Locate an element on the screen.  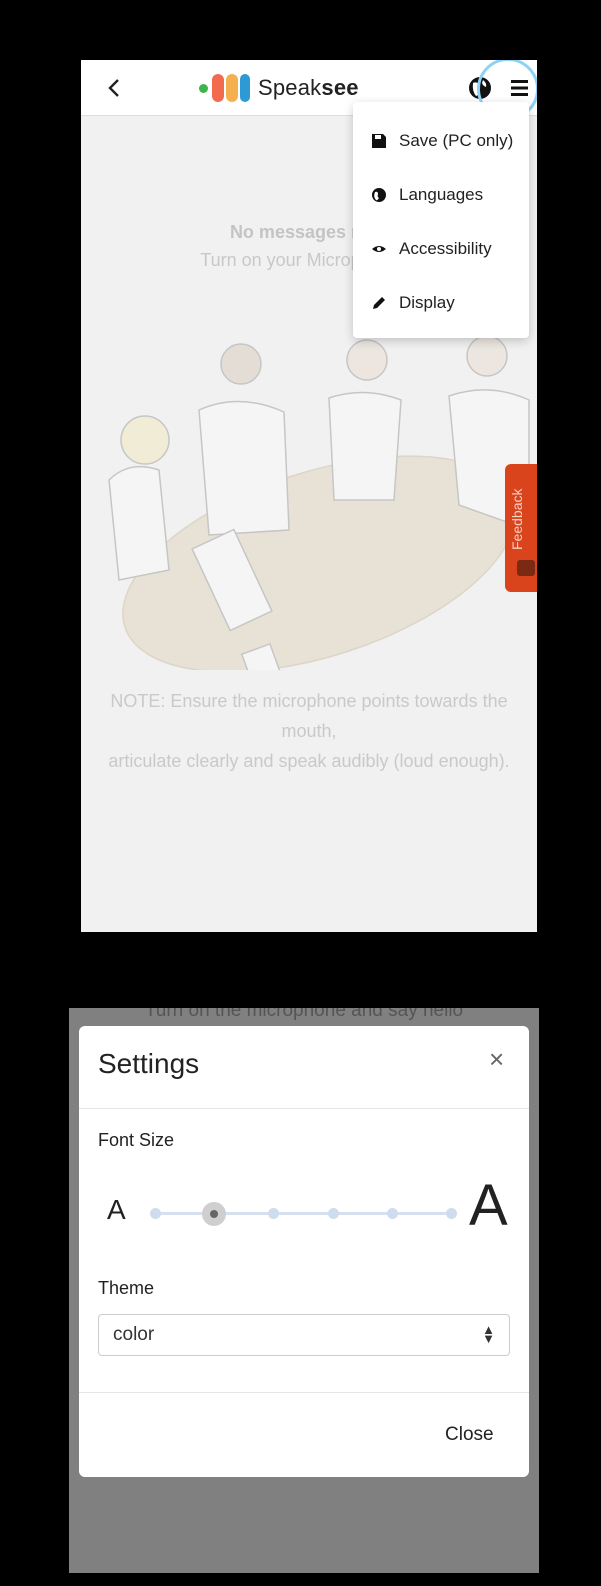
modal-title: Settings is located at coordinates (149, 1063).